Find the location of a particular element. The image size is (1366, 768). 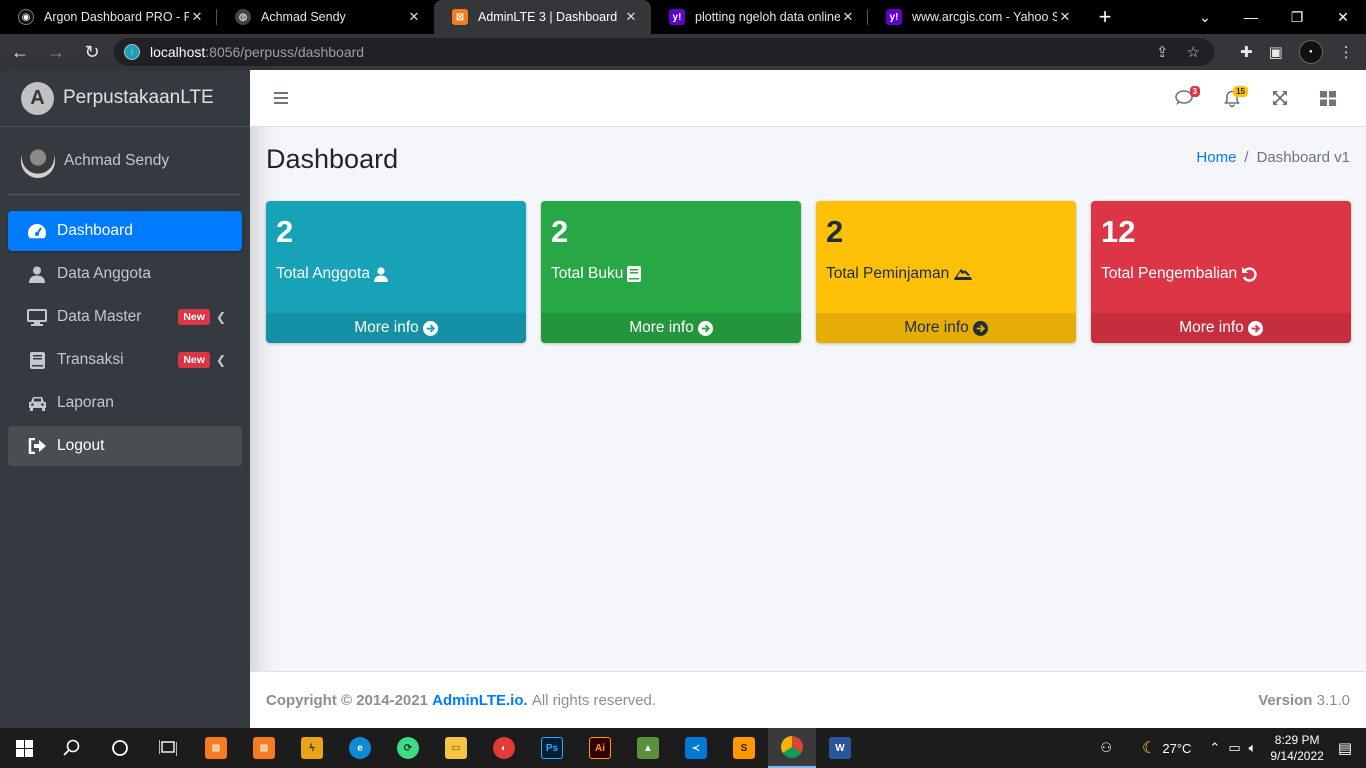

windows-start-icon is located at coordinates (24, 748).